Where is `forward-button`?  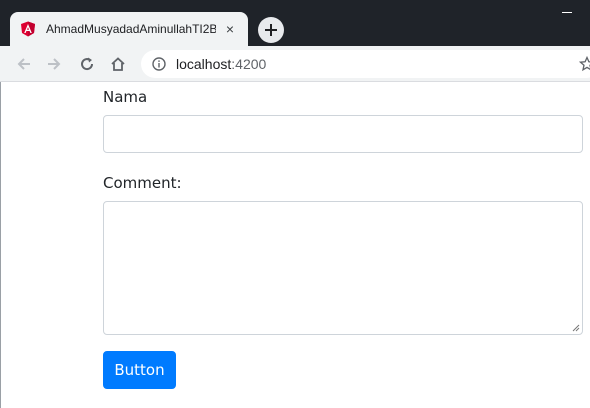 forward-button is located at coordinates (54, 64).